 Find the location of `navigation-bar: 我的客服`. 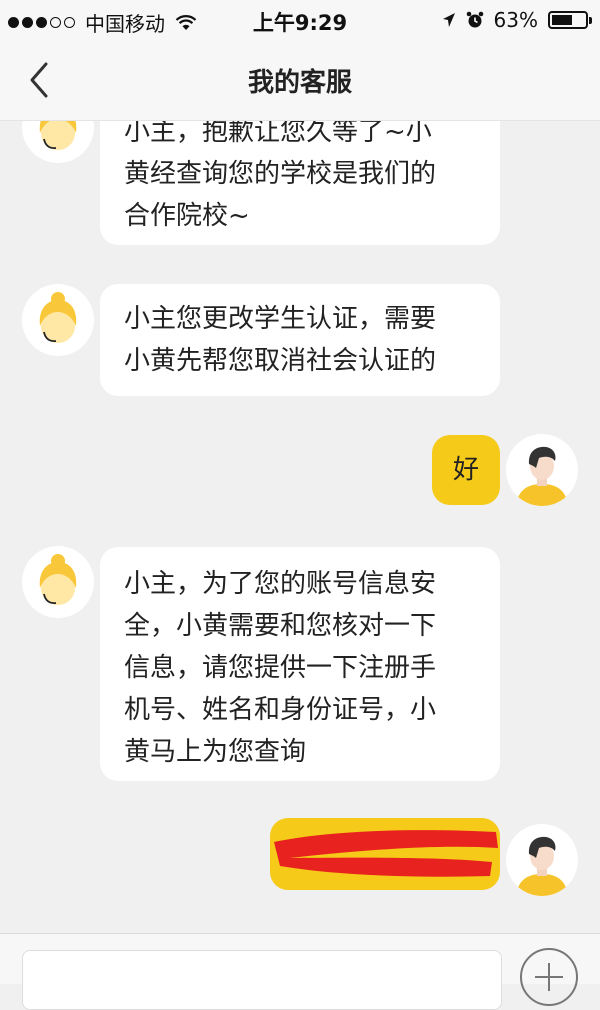

navigation-bar: 我的客服 is located at coordinates (300, 80).